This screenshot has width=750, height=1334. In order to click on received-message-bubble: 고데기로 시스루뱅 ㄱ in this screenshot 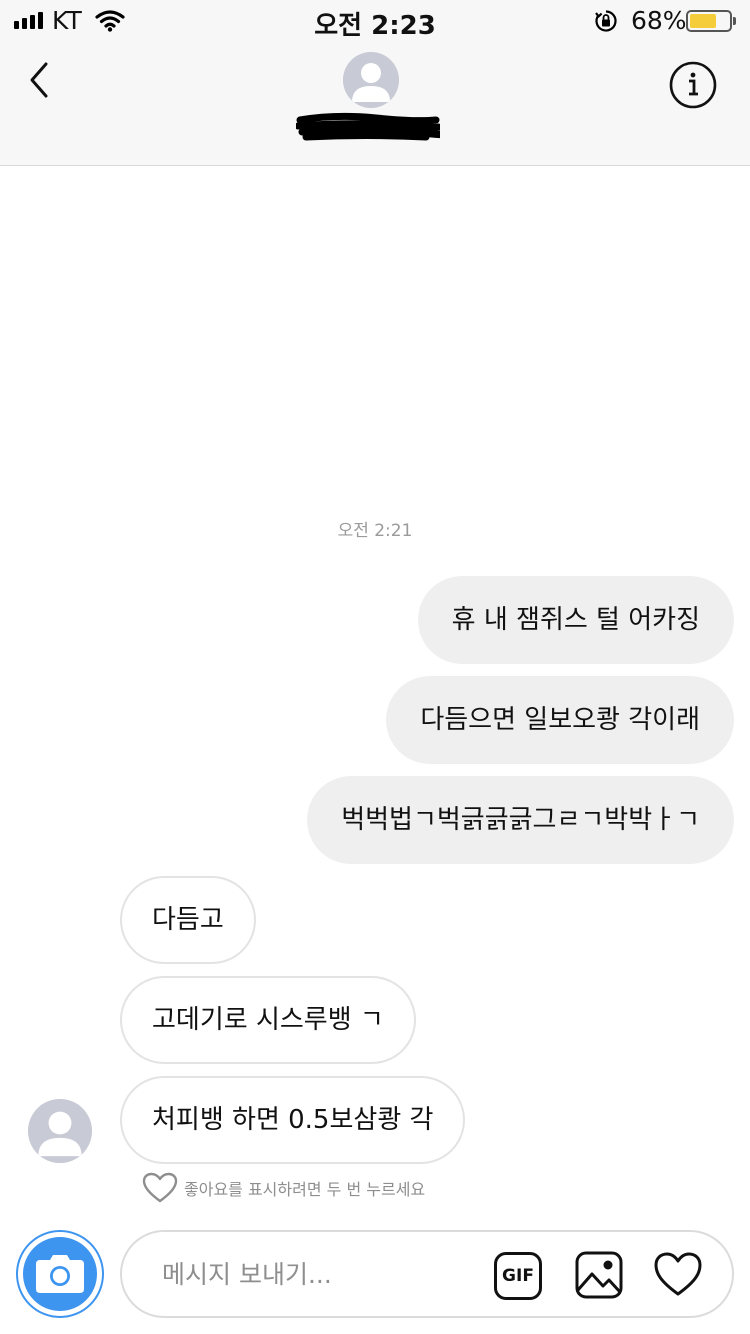, I will do `click(268, 1020)`.